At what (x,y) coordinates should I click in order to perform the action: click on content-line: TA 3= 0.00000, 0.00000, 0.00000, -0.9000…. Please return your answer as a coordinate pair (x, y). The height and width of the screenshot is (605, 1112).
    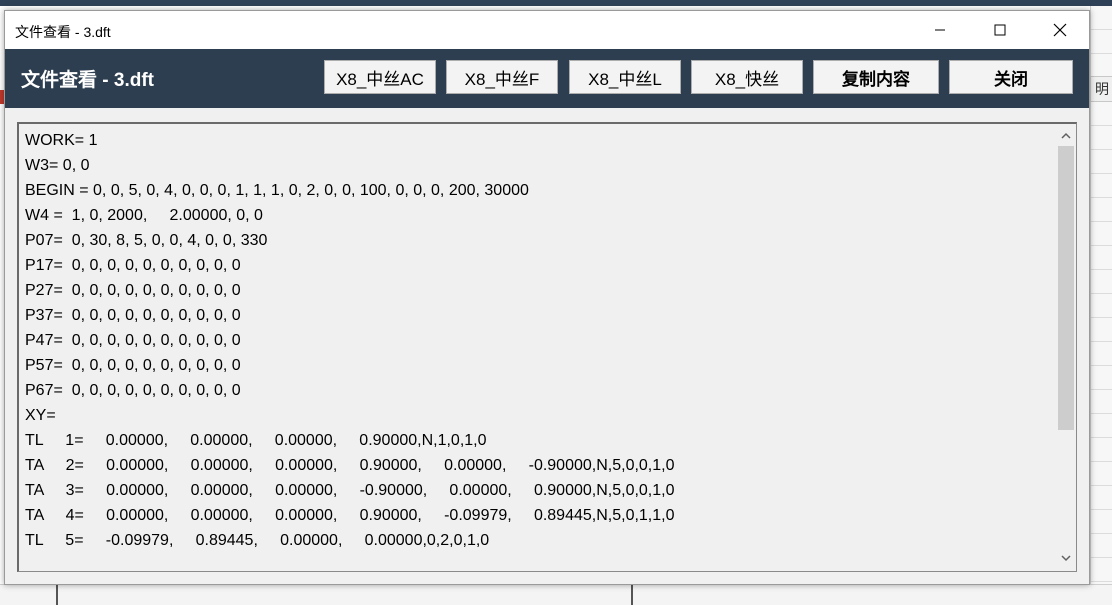
    Looking at the image, I should click on (350, 490).